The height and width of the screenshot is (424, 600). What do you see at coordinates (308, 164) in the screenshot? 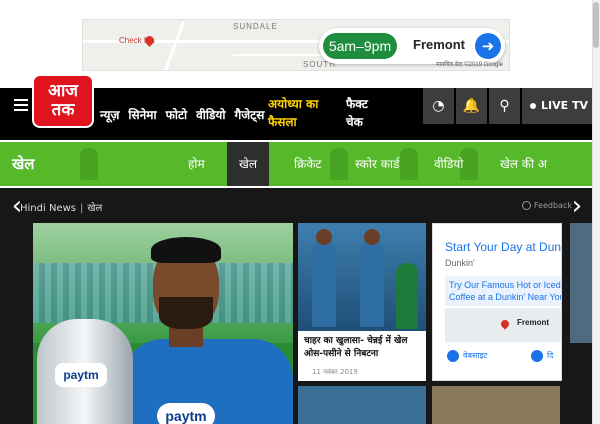
I see `tab-cricket: क्रिकेट` at bounding box center [308, 164].